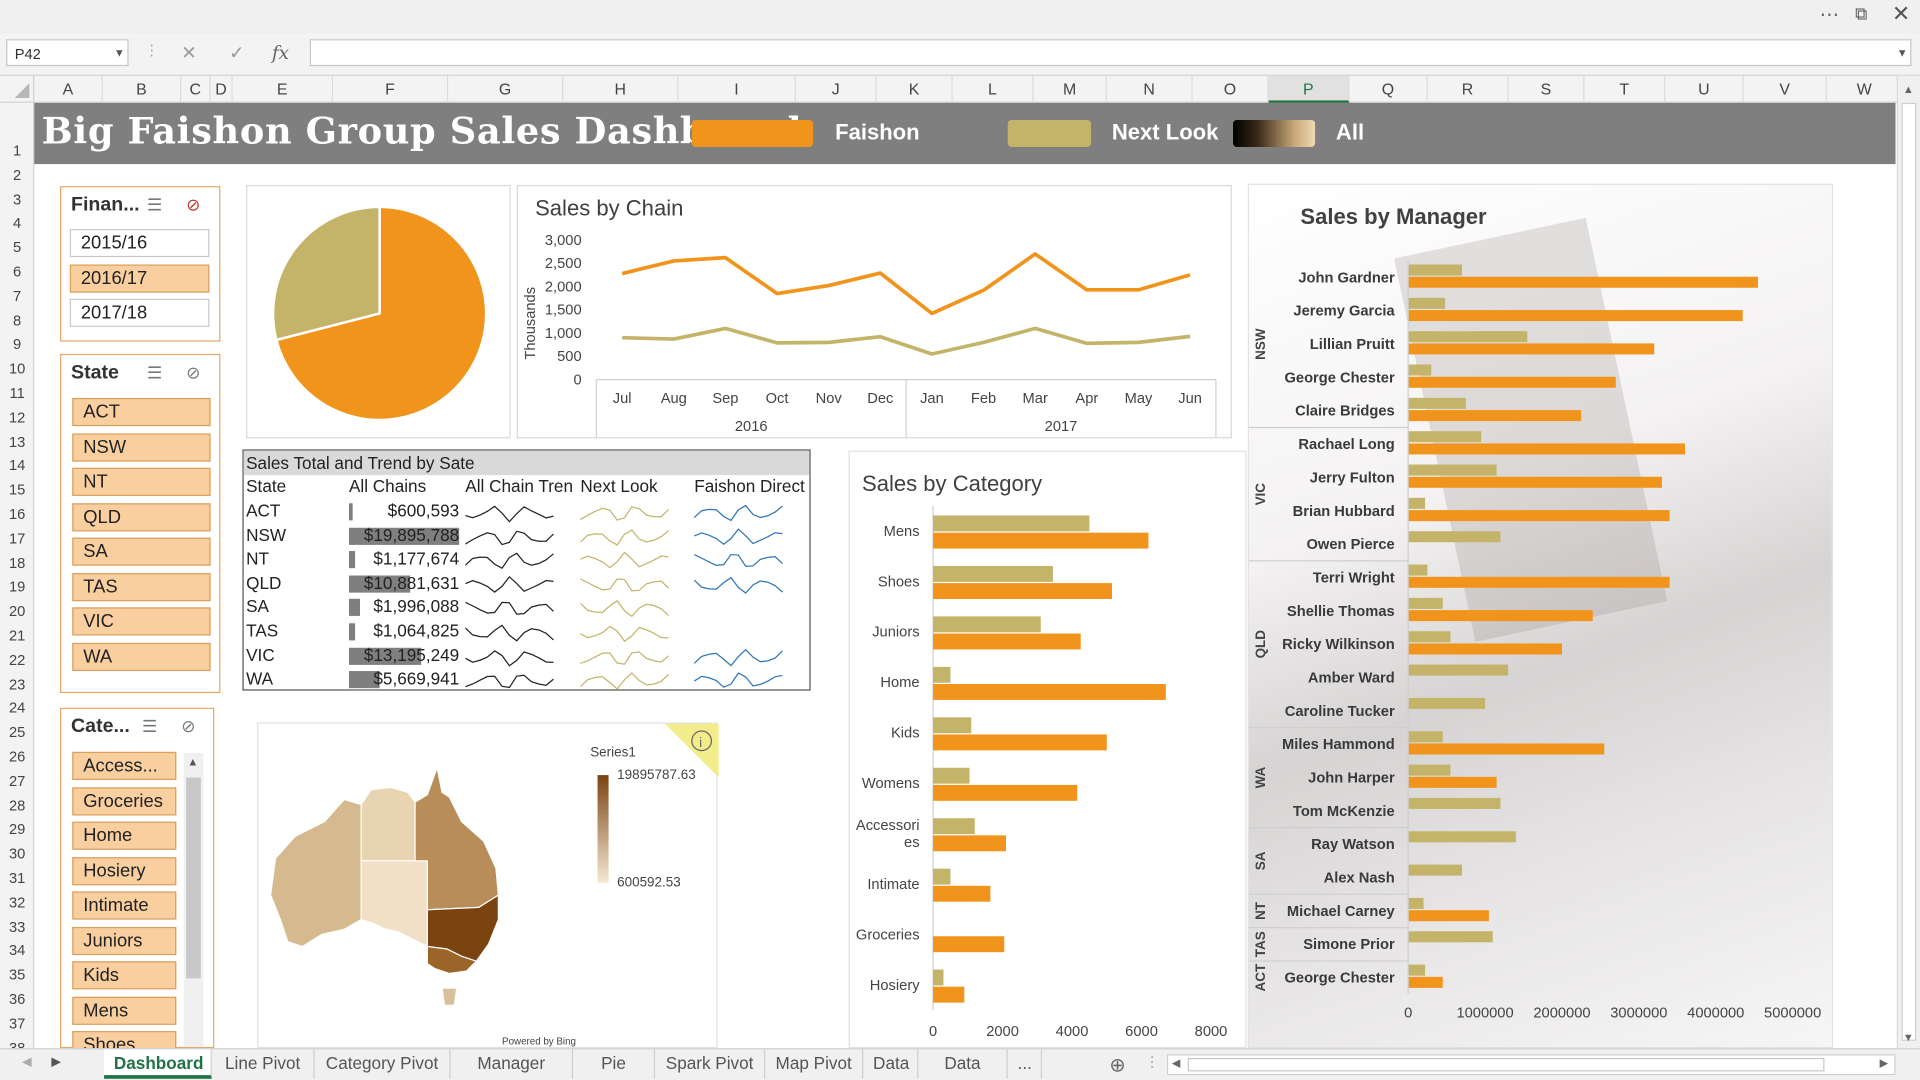  Describe the element at coordinates (188, 53) in the screenshot. I see `cancel-icon: ✕` at that location.